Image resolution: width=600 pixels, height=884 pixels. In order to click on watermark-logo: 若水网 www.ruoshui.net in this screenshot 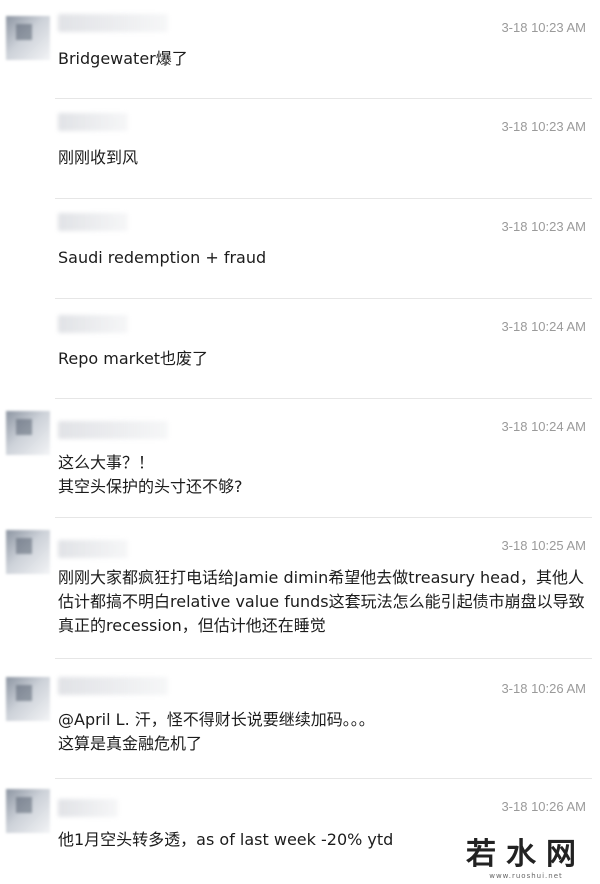, I will do `click(526, 859)`.